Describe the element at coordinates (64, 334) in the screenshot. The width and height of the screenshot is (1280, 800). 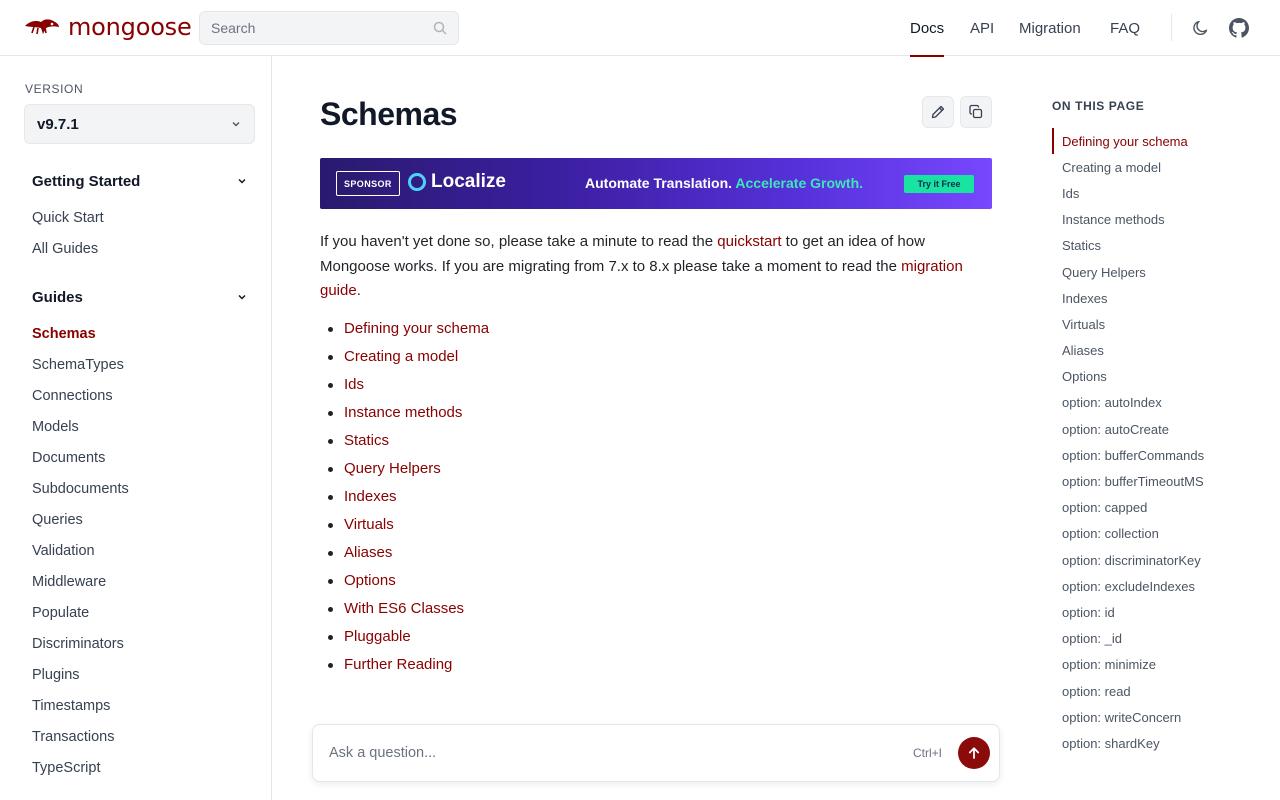
I see `sidebar-item-schemas: Schemas` at that location.